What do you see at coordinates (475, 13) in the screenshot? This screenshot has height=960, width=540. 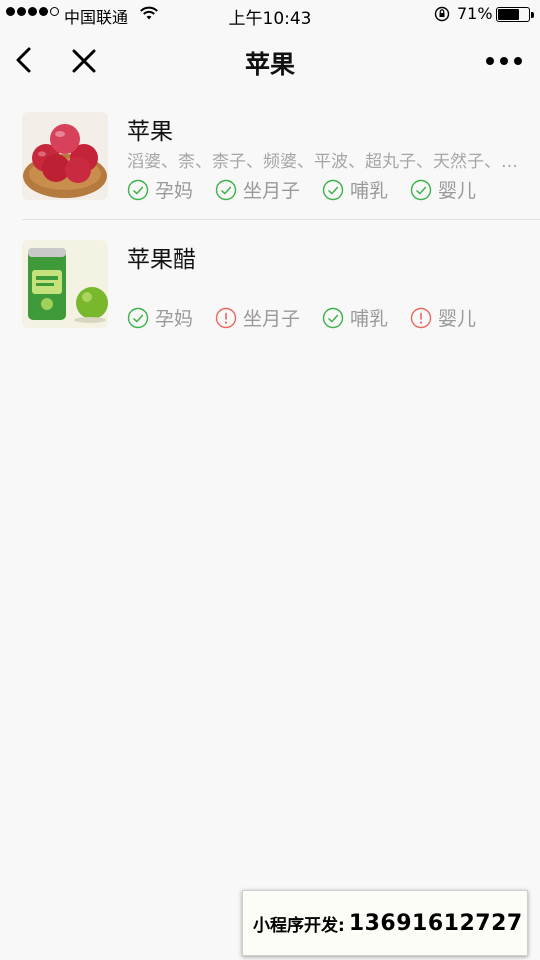 I see `battery-percentage: 71%` at bounding box center [475, 13].